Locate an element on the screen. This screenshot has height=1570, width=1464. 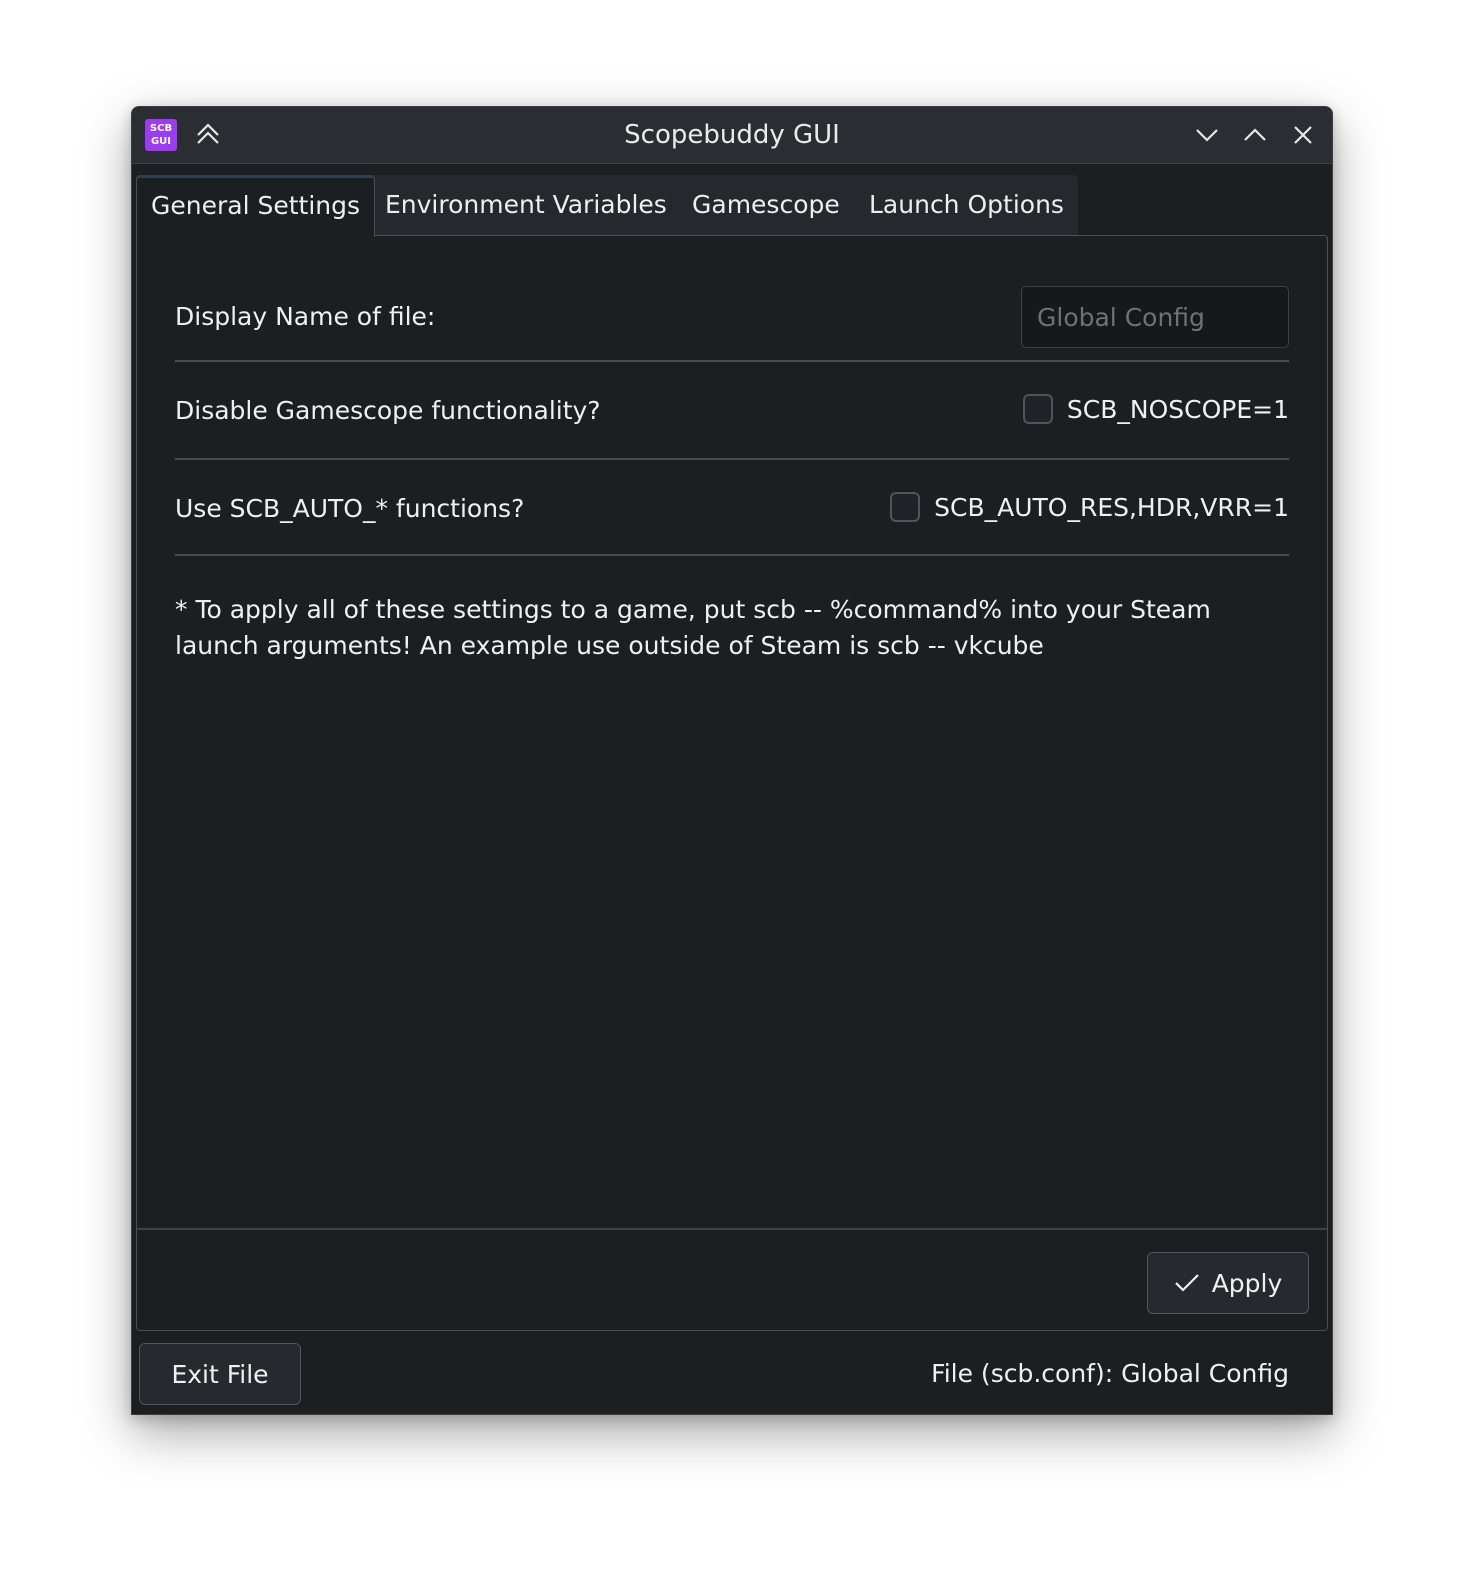
keep-above-icon is located at coordinates (208, 135).